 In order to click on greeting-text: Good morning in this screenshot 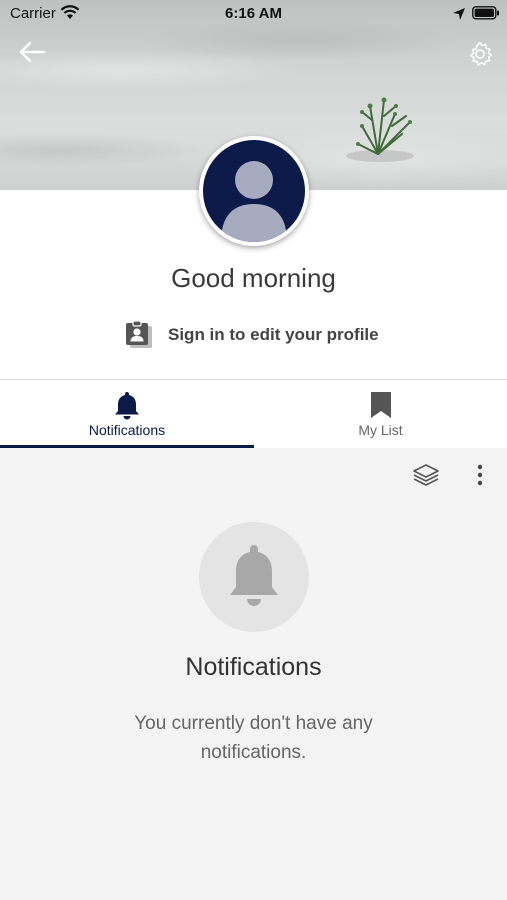, I will do `click(253, 278)`.